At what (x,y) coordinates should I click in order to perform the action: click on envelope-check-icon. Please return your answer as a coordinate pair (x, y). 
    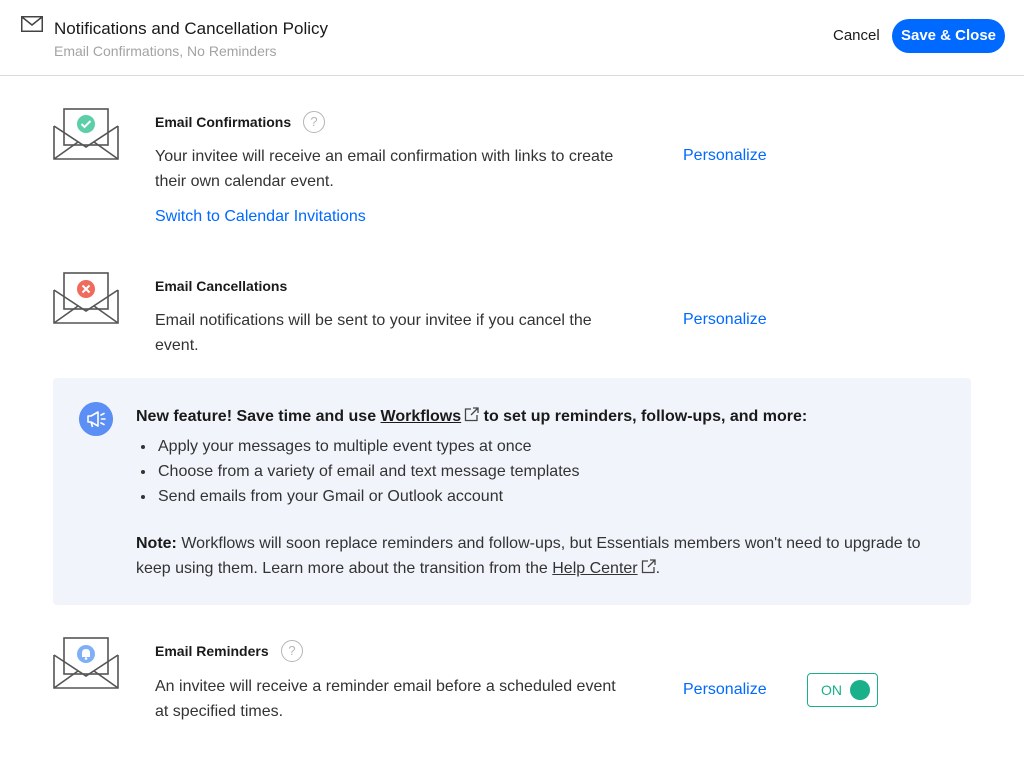
    Looking at the image, I should click on (86, 134).